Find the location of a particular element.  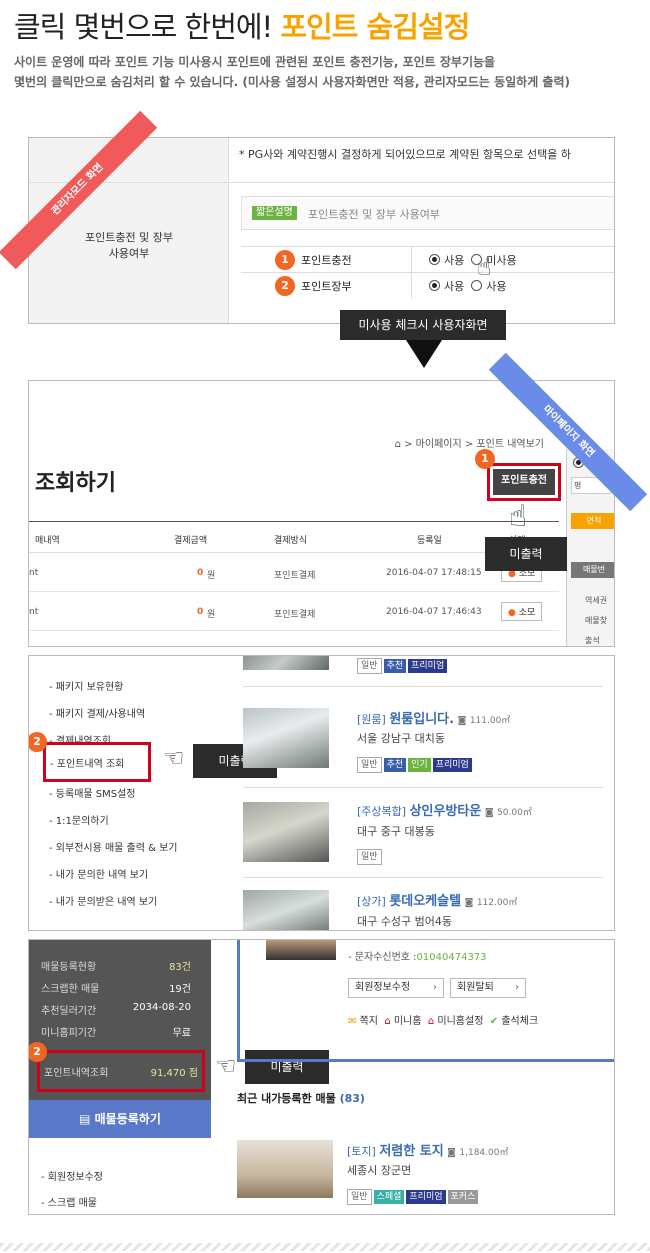

point-charge-use-label: 사용 is located at coordinates (454, 260).